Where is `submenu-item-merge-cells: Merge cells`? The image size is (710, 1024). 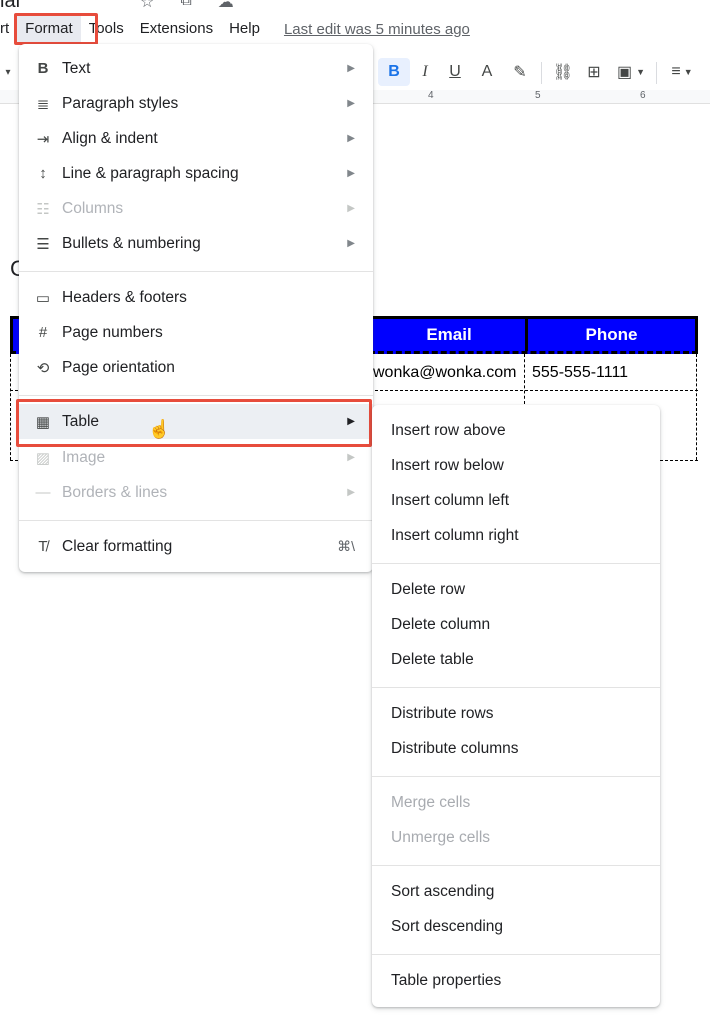
submenu-item-merge-cells: Merge cells is located at coordinates (431, 802).